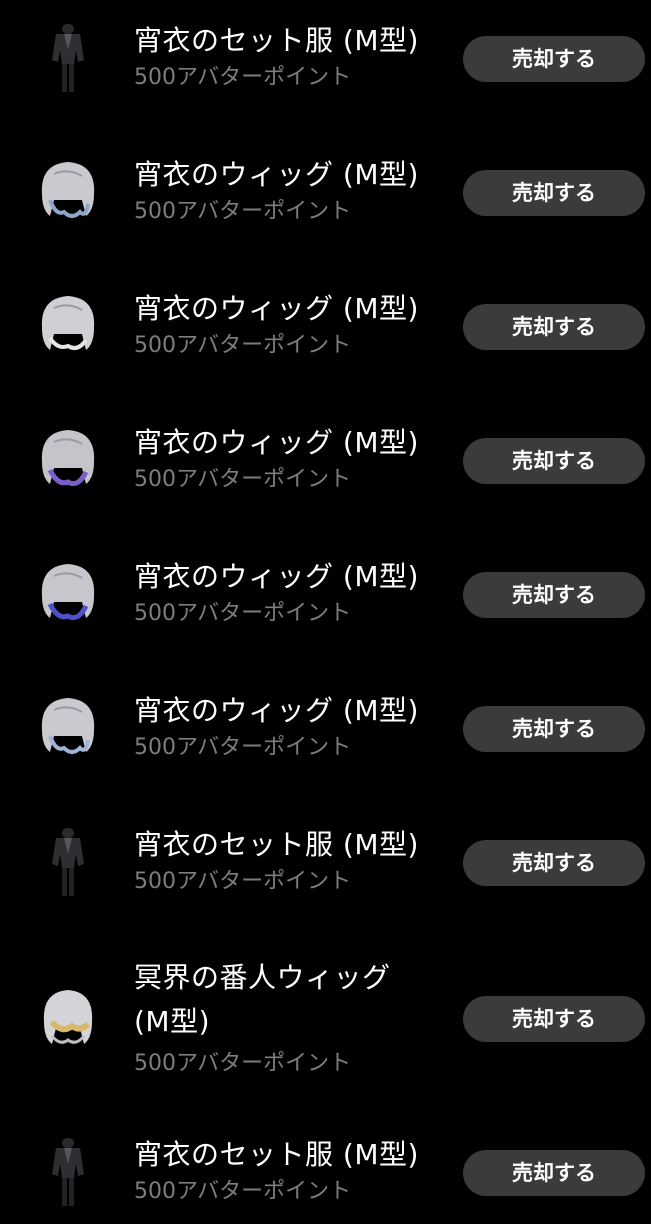  I want to click on list-item: 冥界の番人ウィッグ (M型) 500アバターポイント 売却する, so click(325, 1019).